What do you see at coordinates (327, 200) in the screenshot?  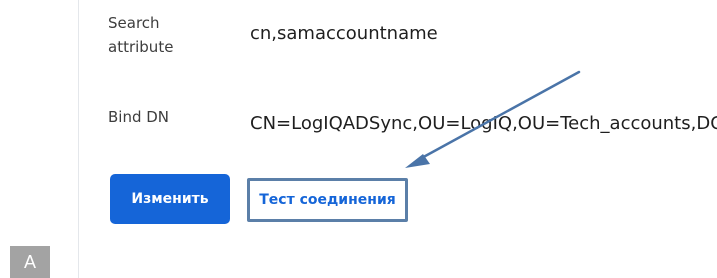 I see `test-connection-button: Тест соединения` at bounding box center [327, 200].